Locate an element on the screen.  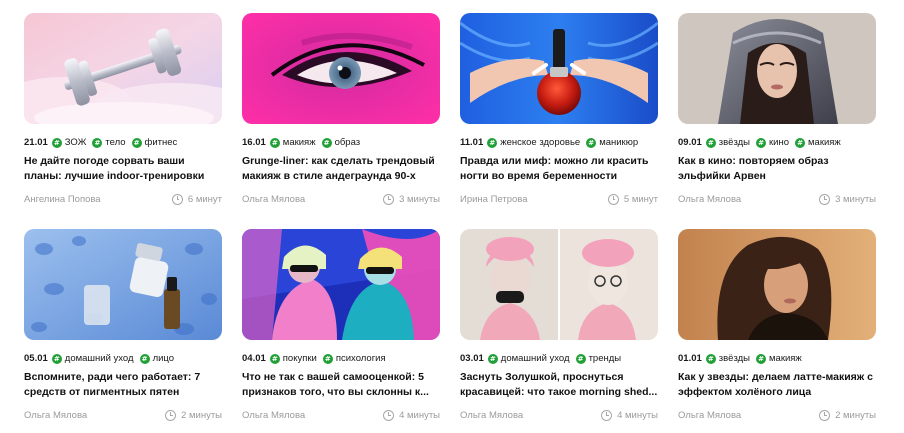
article-footer: Ангелина Попова 6 минут is located at coordinates (123, 199).